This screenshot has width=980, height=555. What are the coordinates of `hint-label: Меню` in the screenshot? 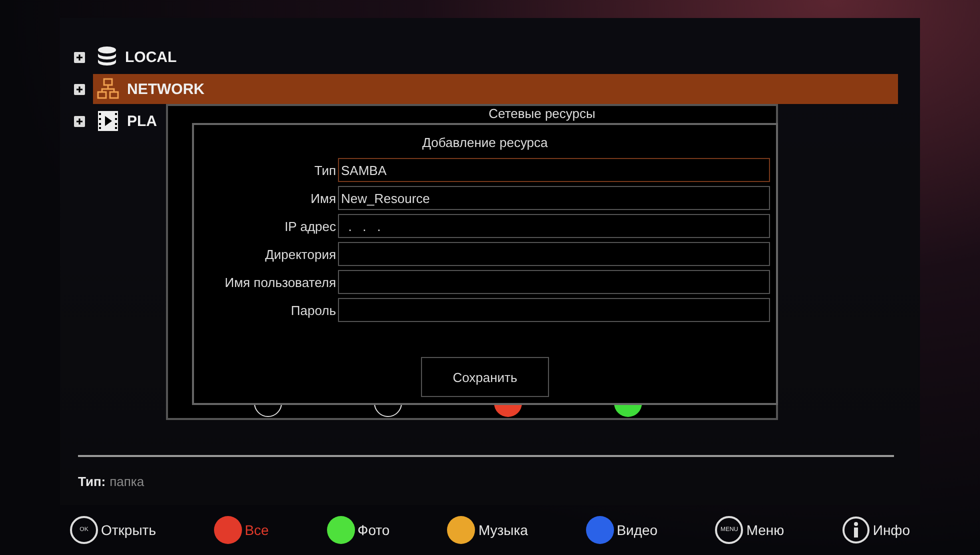 It's located at (765, 530).